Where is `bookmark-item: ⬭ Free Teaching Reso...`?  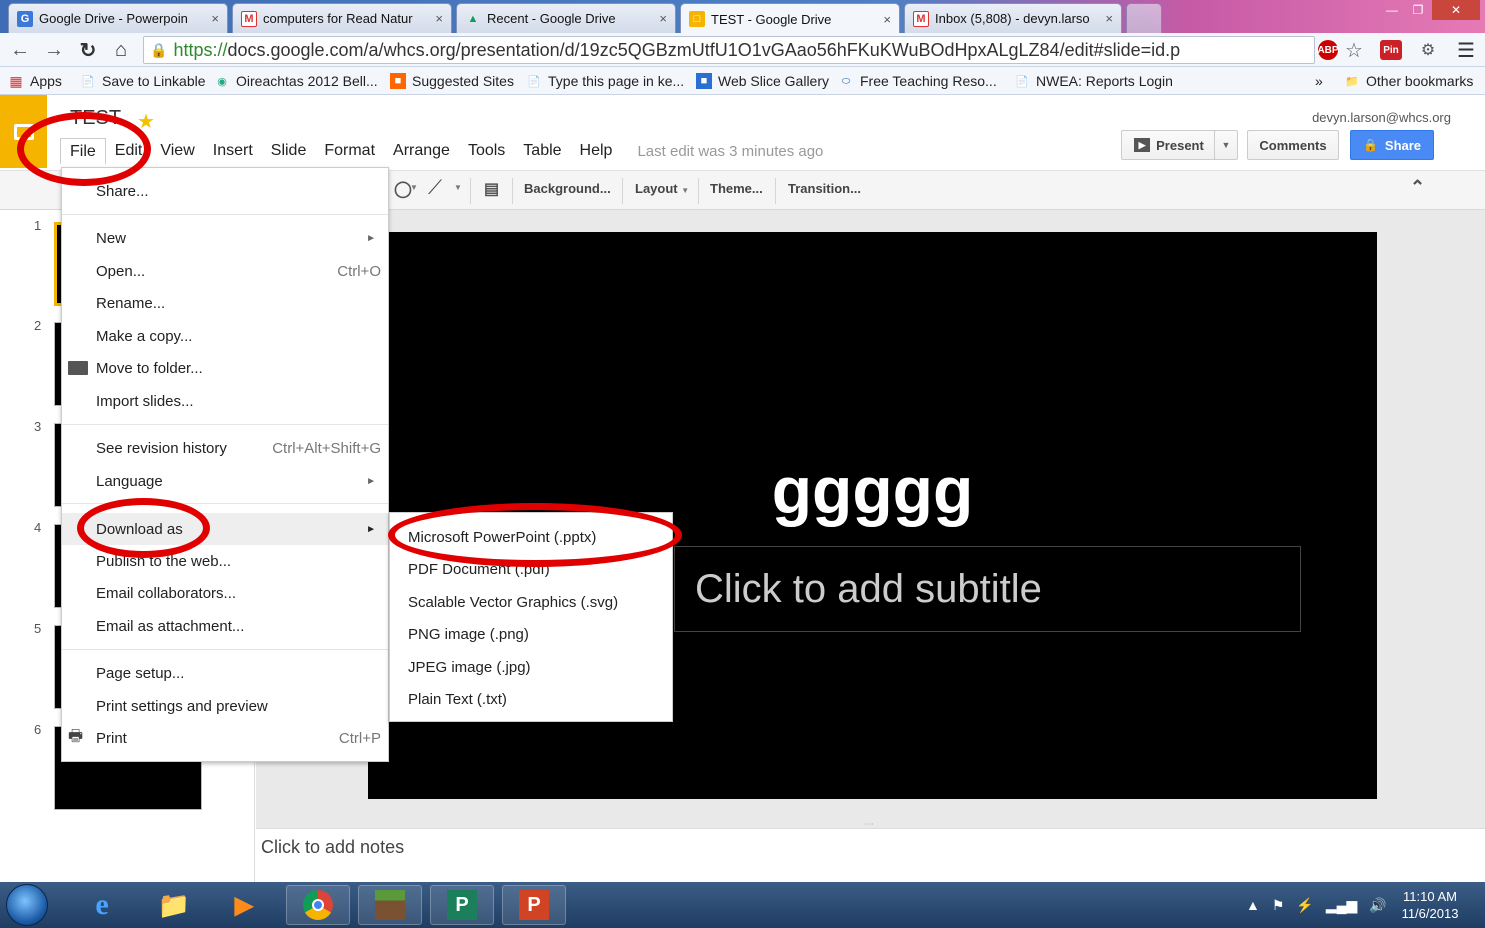 bookmark-item: ⬭ Free Teaching Reso... is located at coordinates (917, 81).